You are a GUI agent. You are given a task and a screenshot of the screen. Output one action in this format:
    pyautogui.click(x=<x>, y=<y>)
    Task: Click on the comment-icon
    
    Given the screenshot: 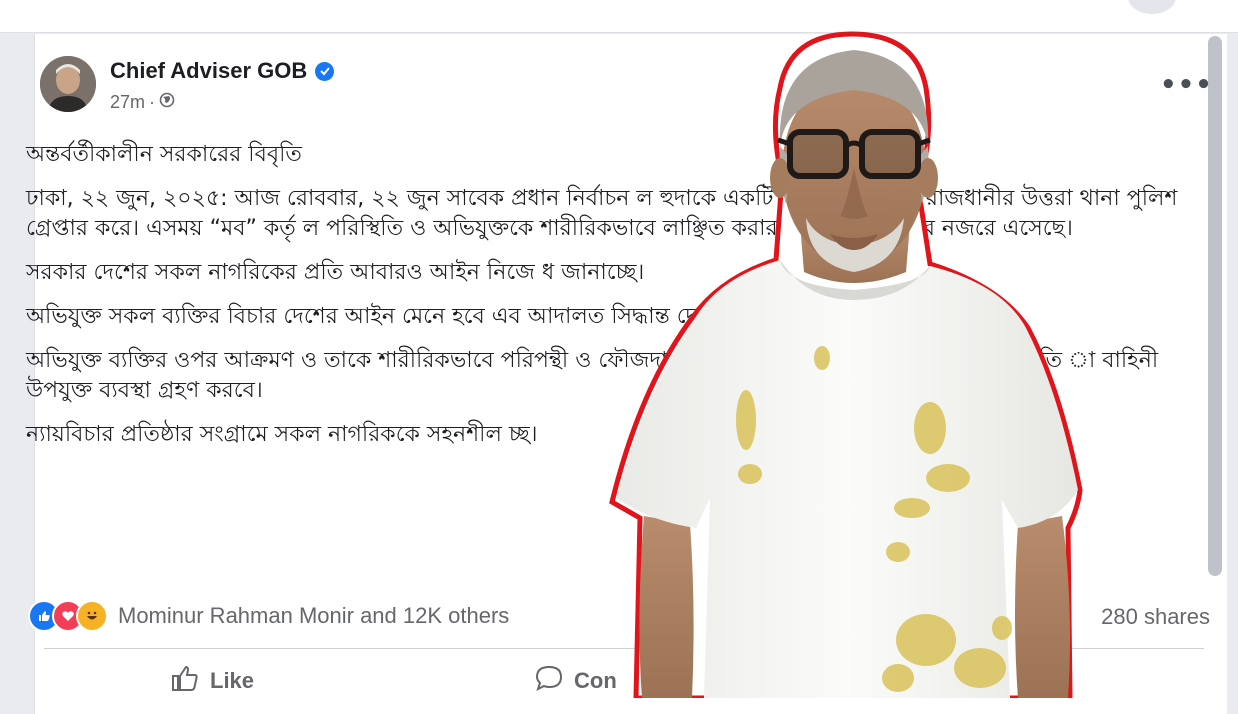 What is the action you would take?
    pyautogui.click(x=549, y=681)
    